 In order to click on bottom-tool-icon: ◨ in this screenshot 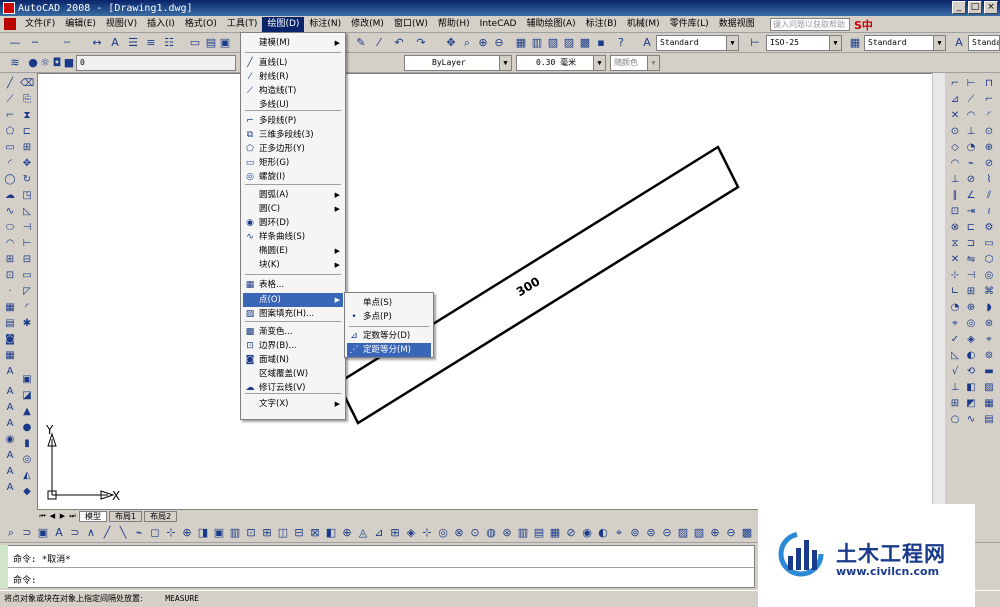, I will do `click(203, 533)`.